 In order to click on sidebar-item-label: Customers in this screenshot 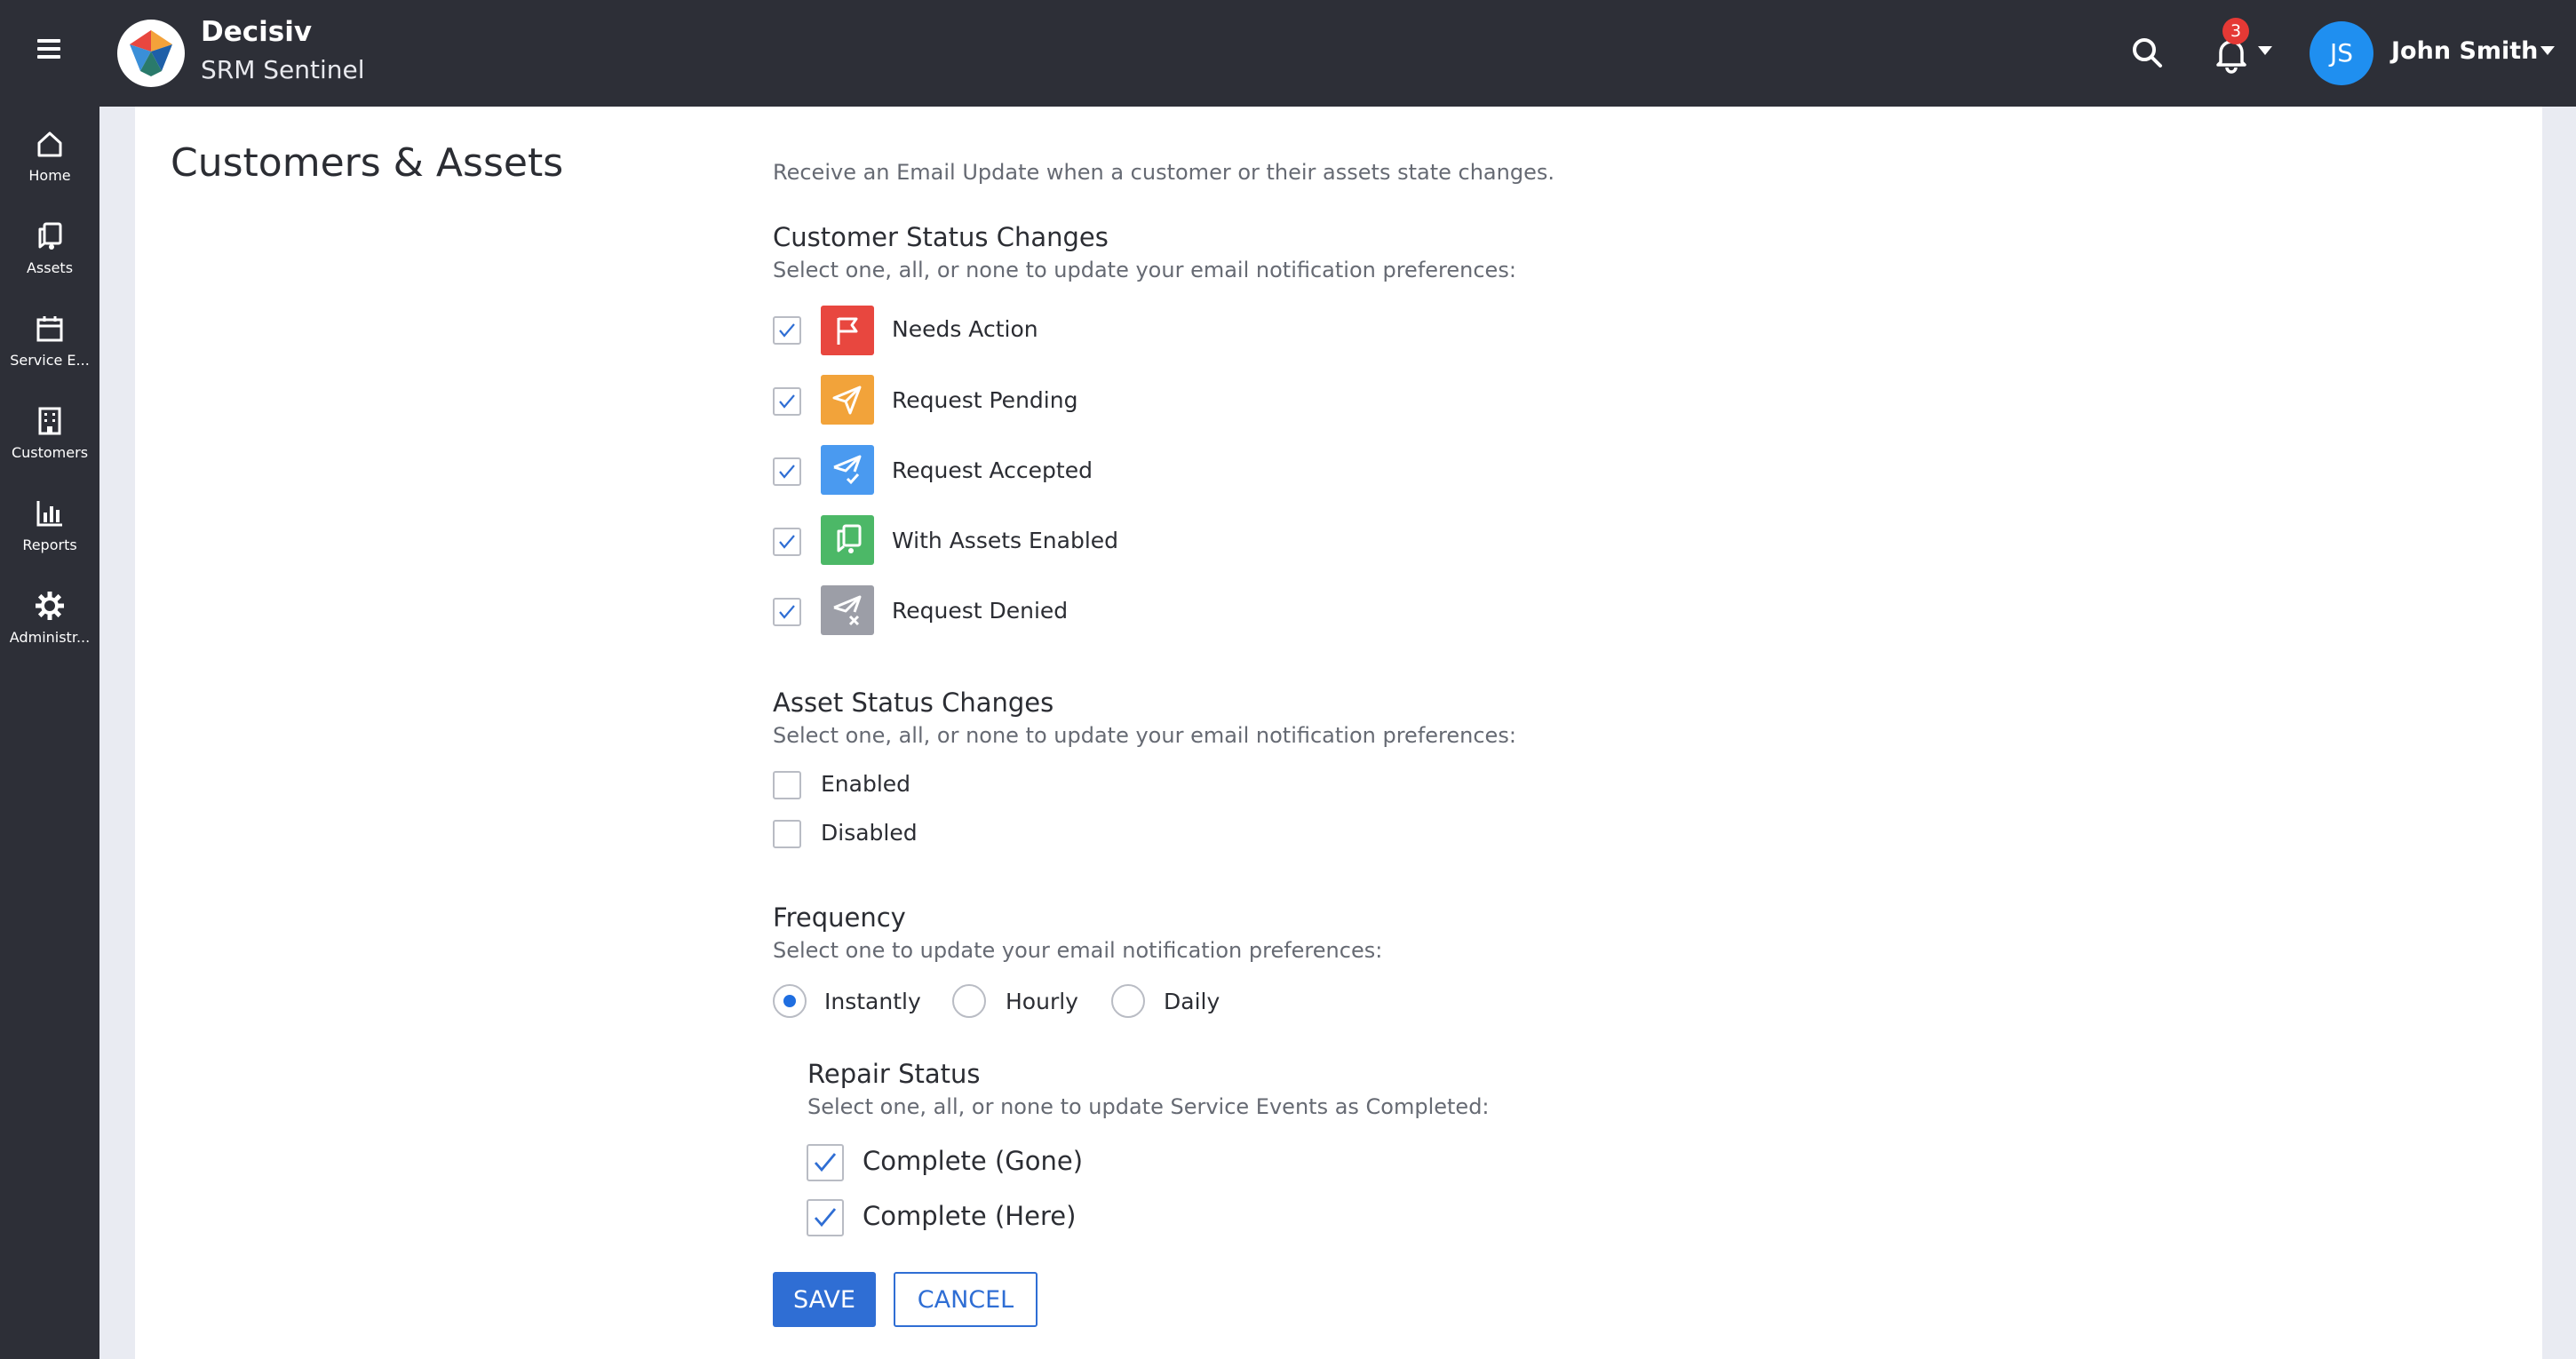, I will do `click(50, 452)`.